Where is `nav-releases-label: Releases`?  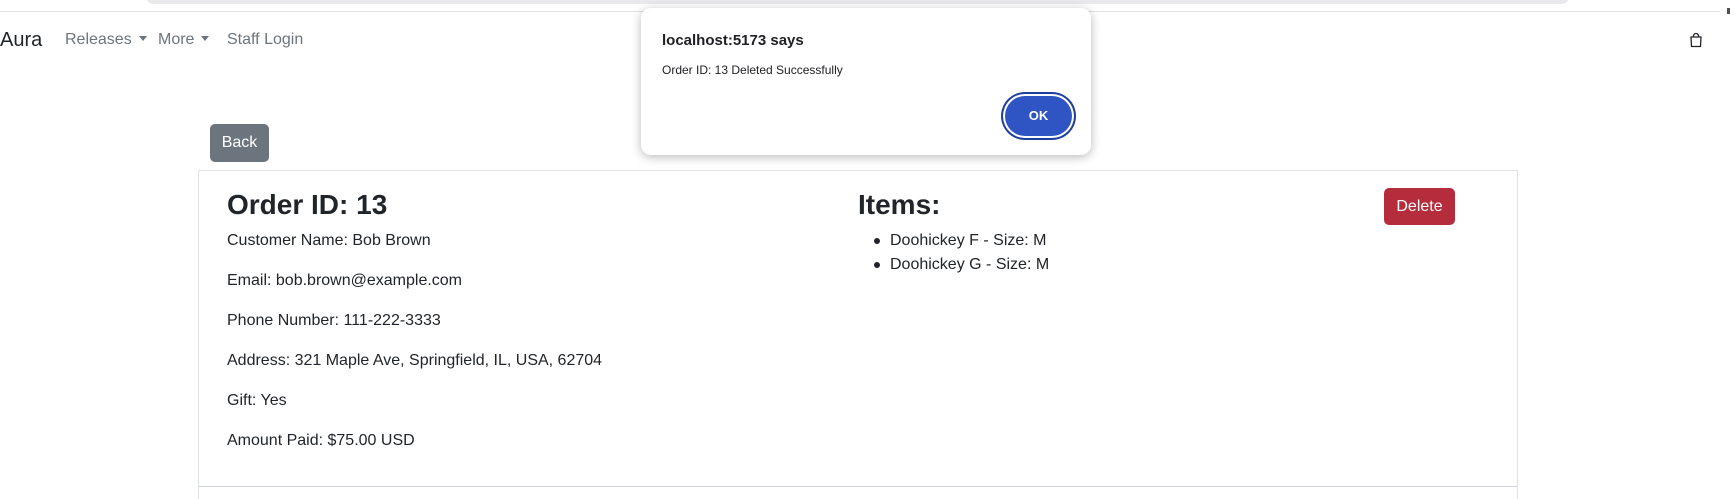
nav-releases-label: Releases is located at coordinates (98, 39).